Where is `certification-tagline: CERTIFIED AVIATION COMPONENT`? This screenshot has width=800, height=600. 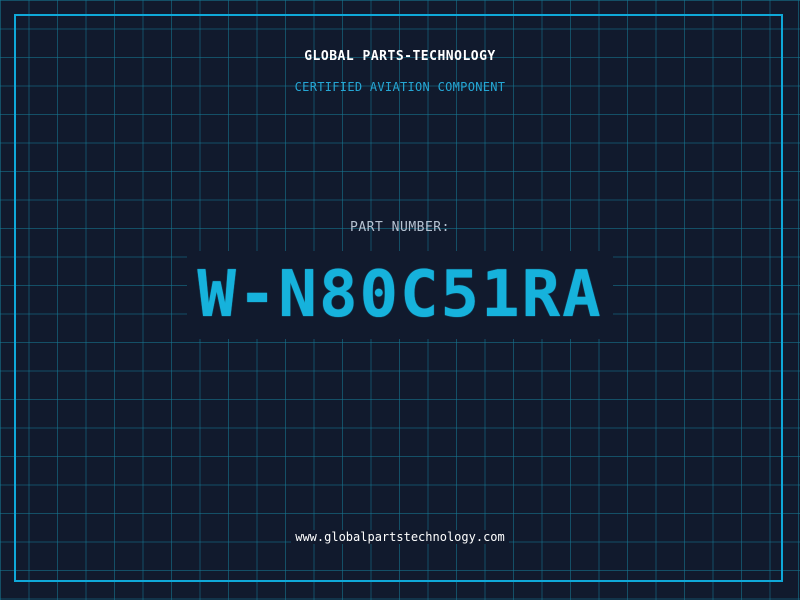 certification-tagline: CERTIFIED AVIATION COMPONENT is located at coordinates (400, 87).